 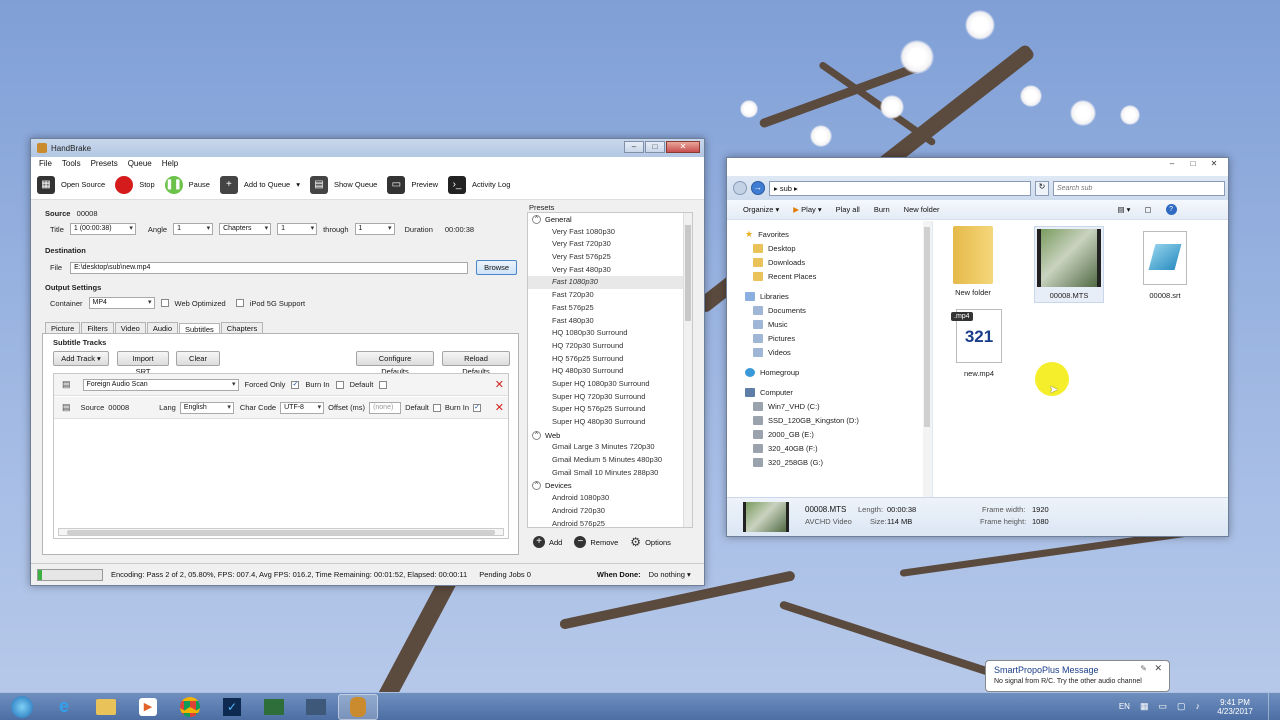 What do you see at coordinates (1144, 706) in the screenshot?
I see `action-center-icon: ▦` at bounding box center [1144, 706].